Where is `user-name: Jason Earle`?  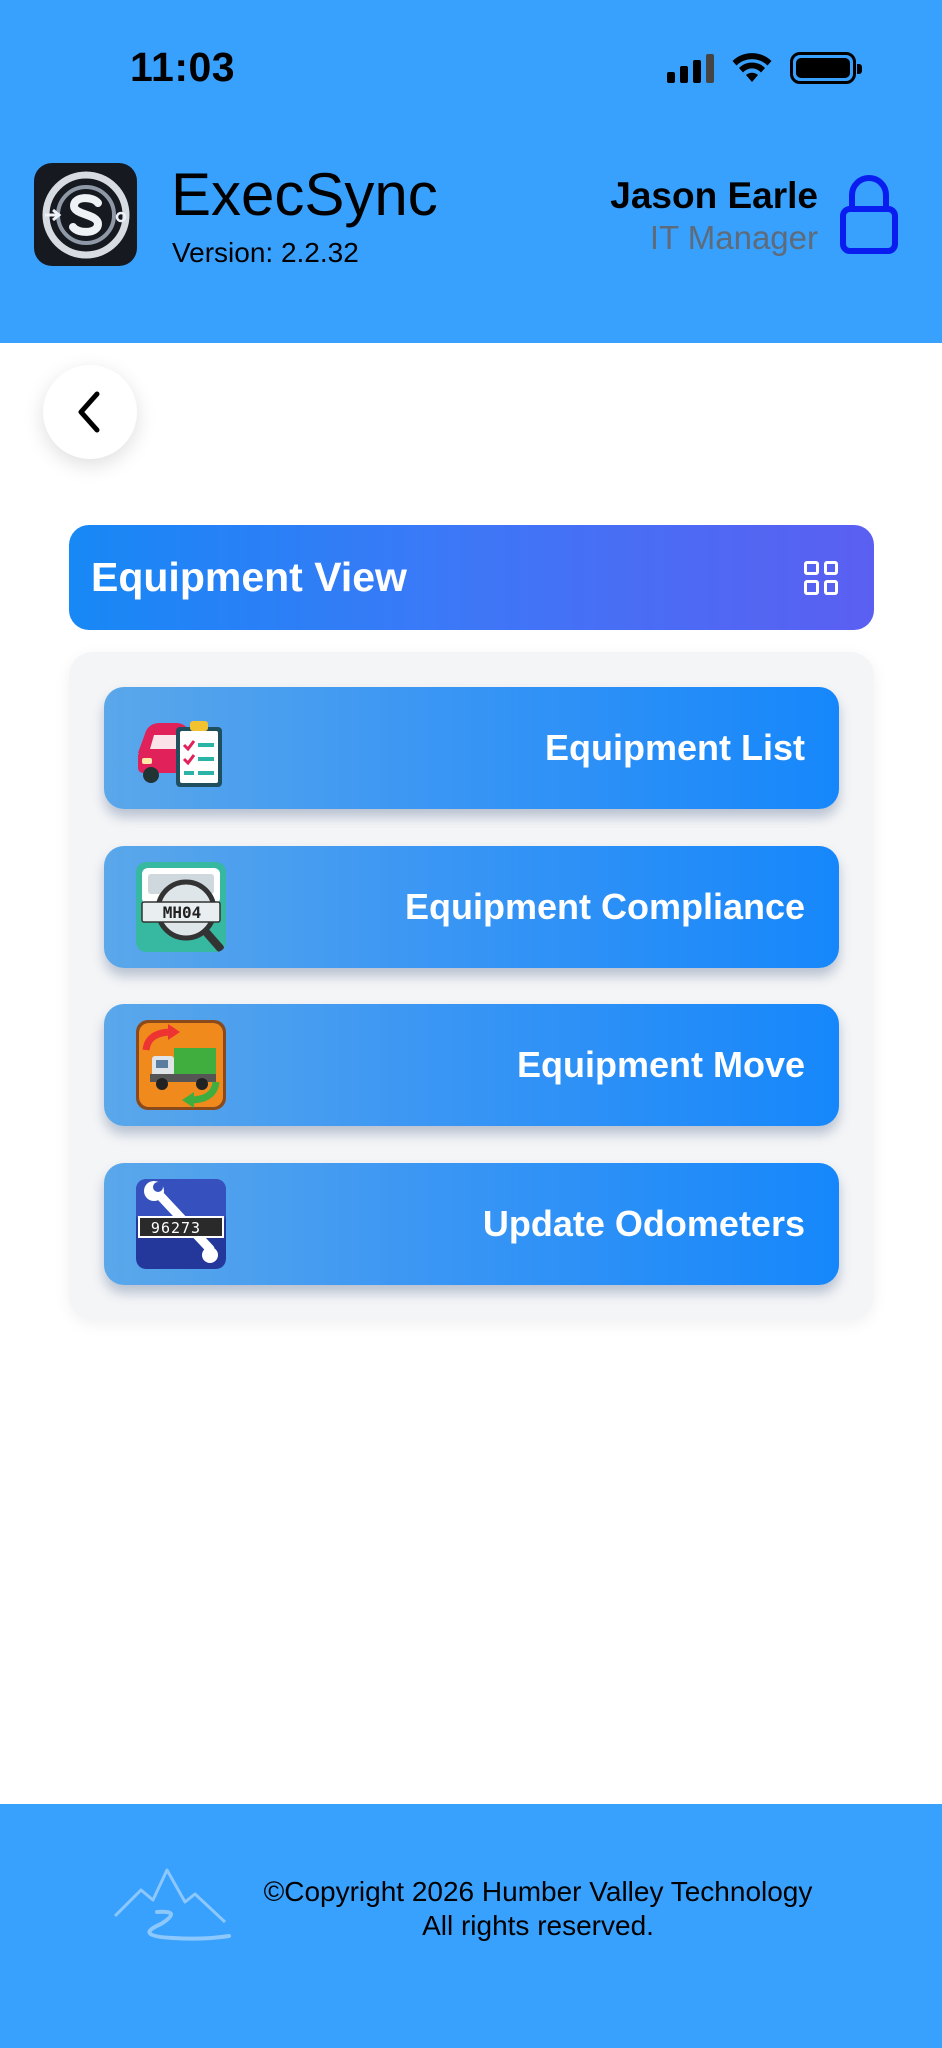
user-name: Jason Earle is located at coordinates (714, 195).